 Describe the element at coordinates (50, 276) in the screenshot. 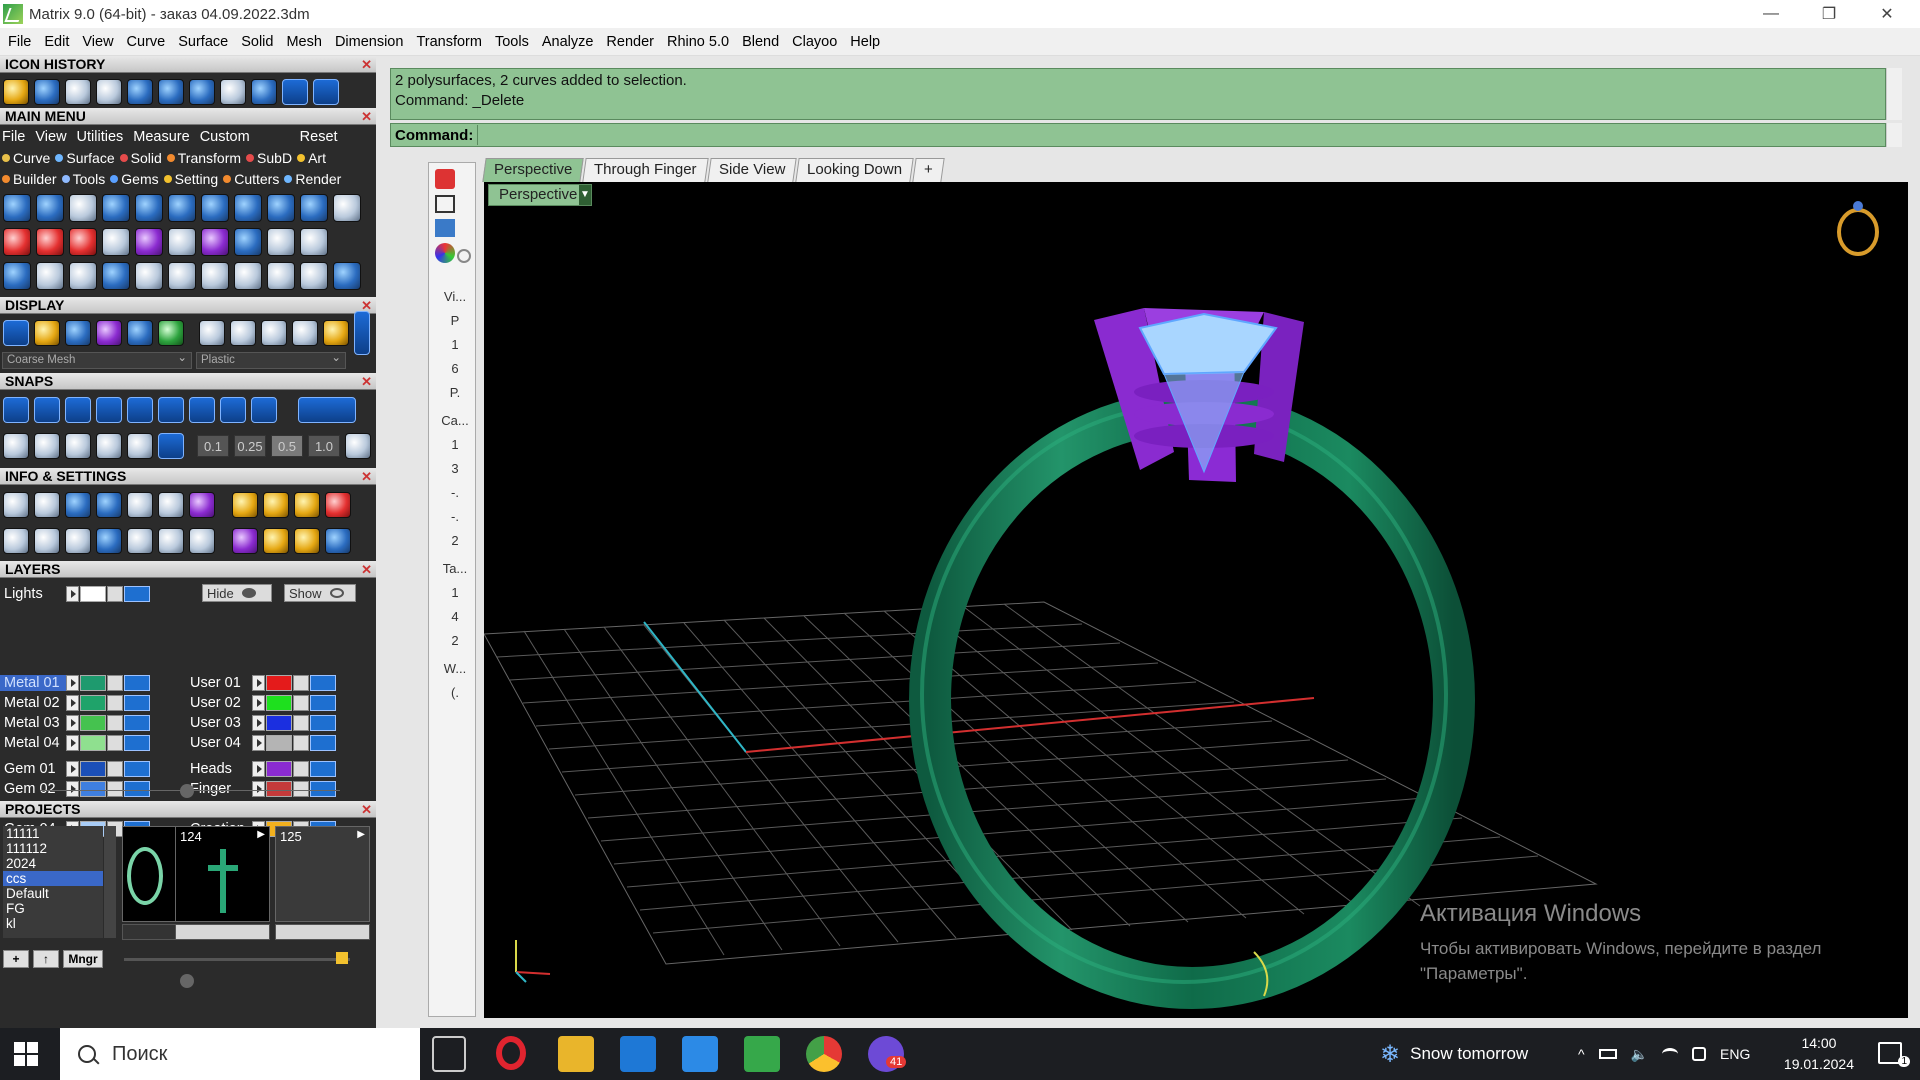

I see `flow-icon` at that location.